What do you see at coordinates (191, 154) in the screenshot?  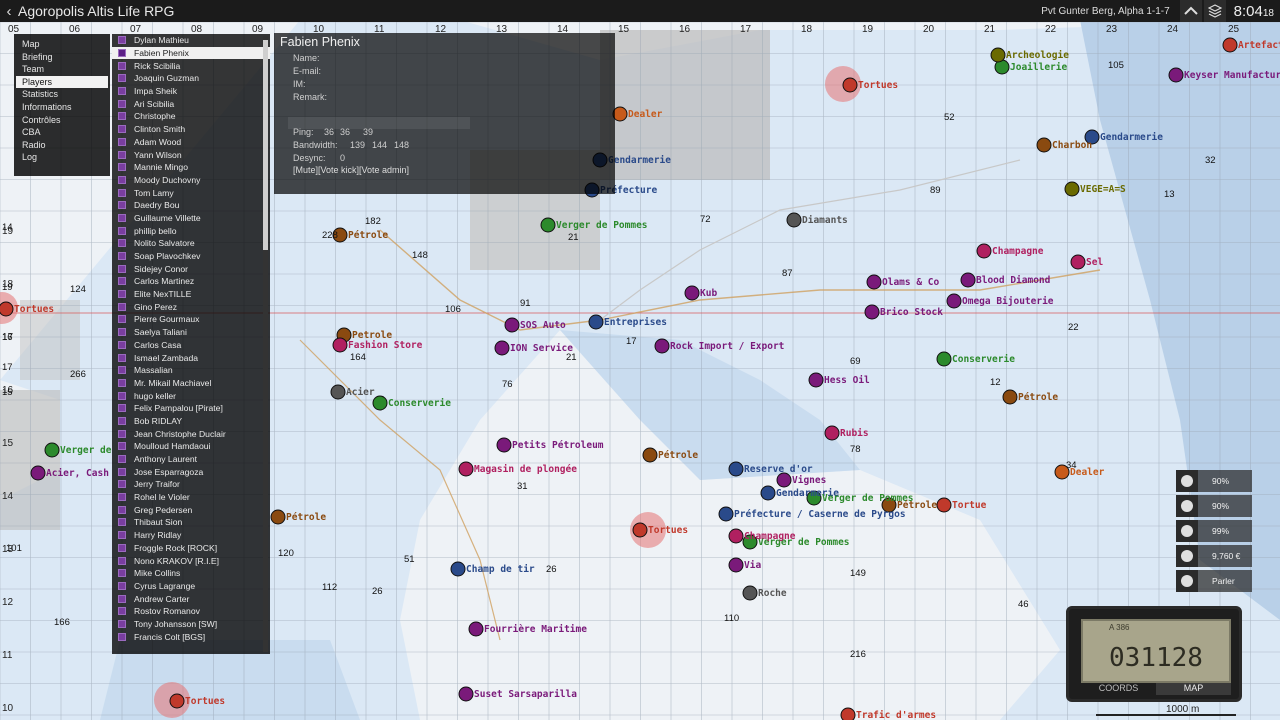 I see `player-row: Yann Wilson` at bounding box center [191, 154].